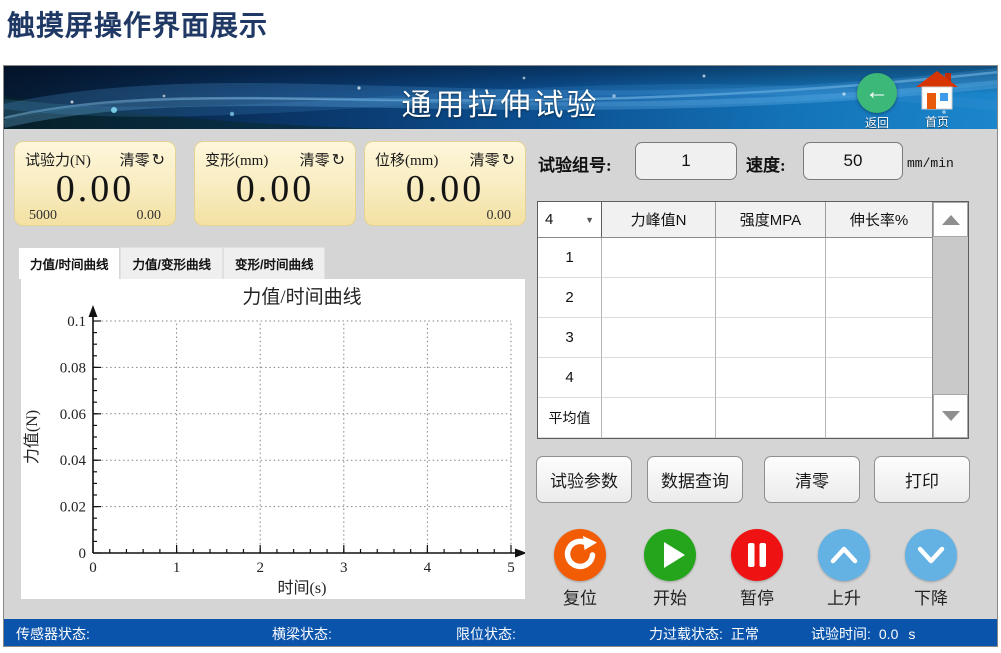 The image size is (1001, 653). Describe the element at coordinates (771, 219) in the screenshot. I see `column-header-strength: 强度MPA` at that location.